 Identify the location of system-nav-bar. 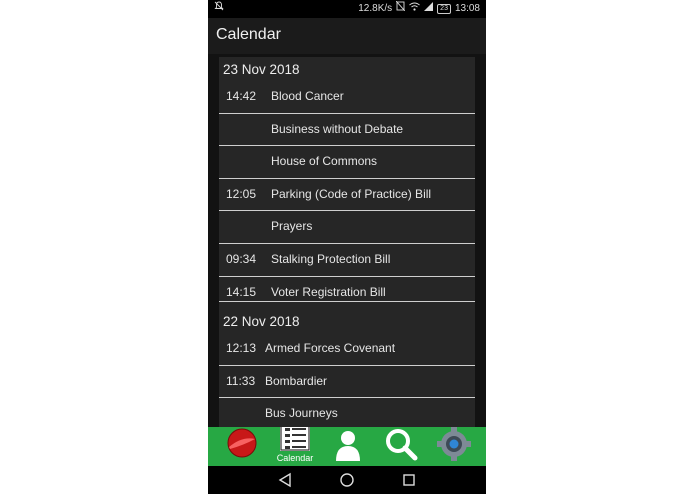
(347, 480).